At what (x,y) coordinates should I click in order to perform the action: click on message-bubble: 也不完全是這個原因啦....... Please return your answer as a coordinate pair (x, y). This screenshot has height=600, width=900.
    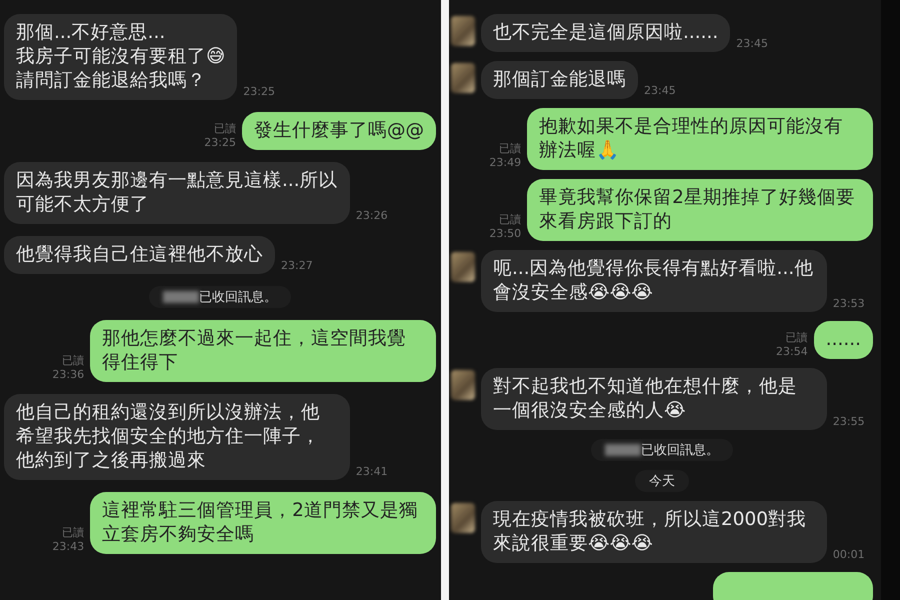
    Looking at the image, I should click on (605, 33).